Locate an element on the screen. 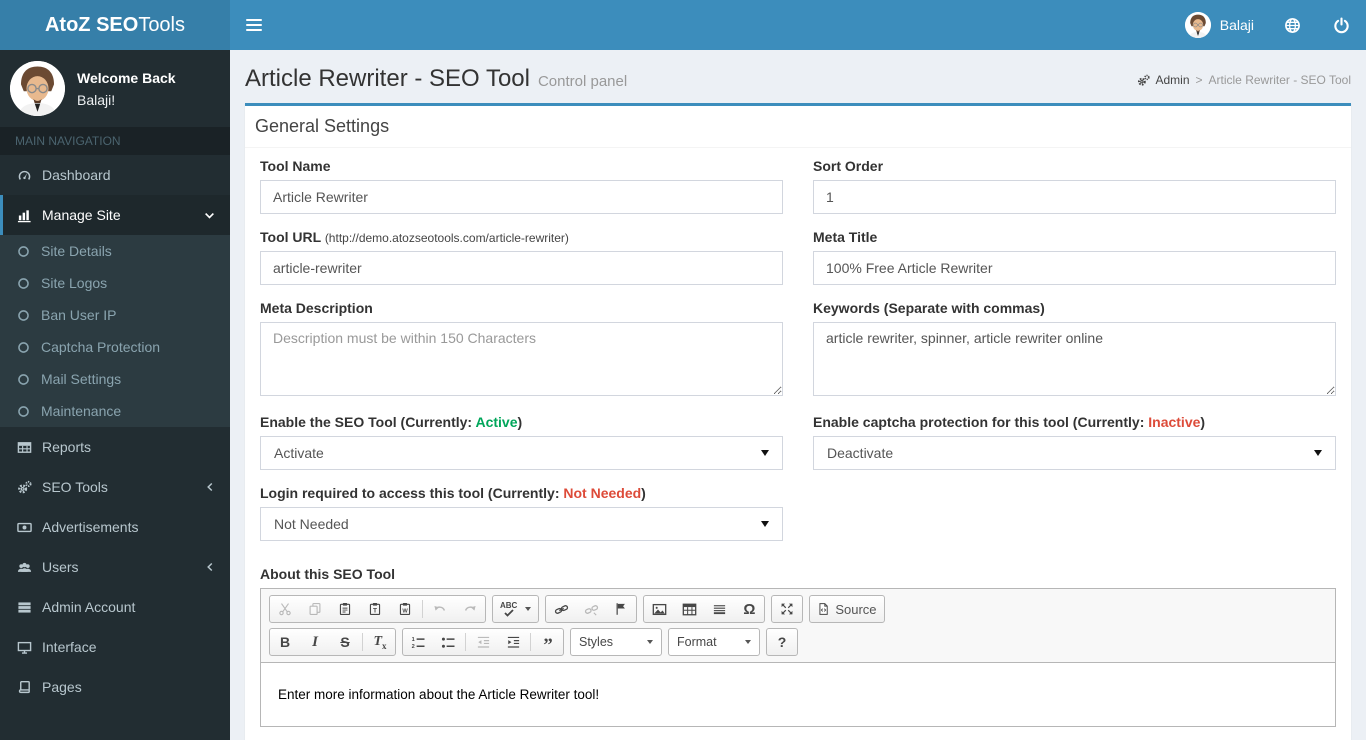 Image resolution: width=1366 pixels, height=740 pixels. image-button is located at coordinates (659, 609).